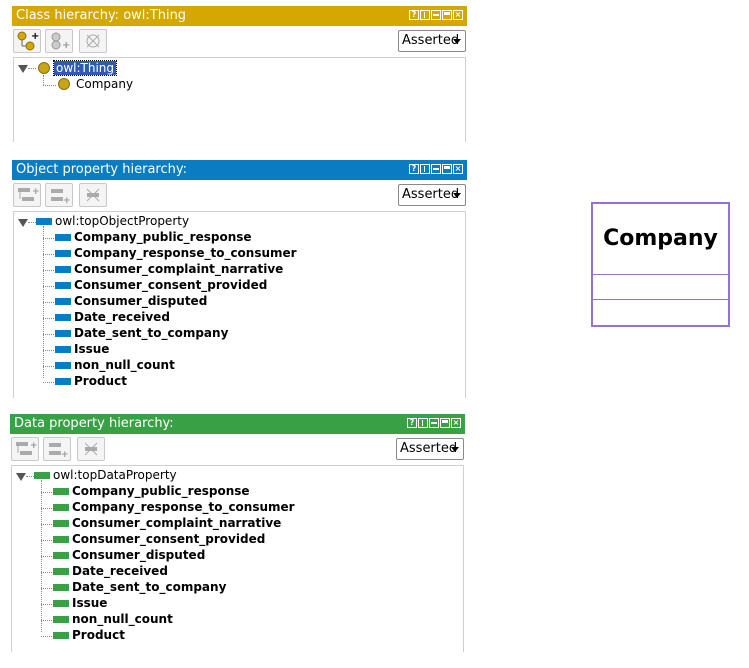 The image size is (749, 668). I want to click on tree-item-company: Company, so click(104, 84).